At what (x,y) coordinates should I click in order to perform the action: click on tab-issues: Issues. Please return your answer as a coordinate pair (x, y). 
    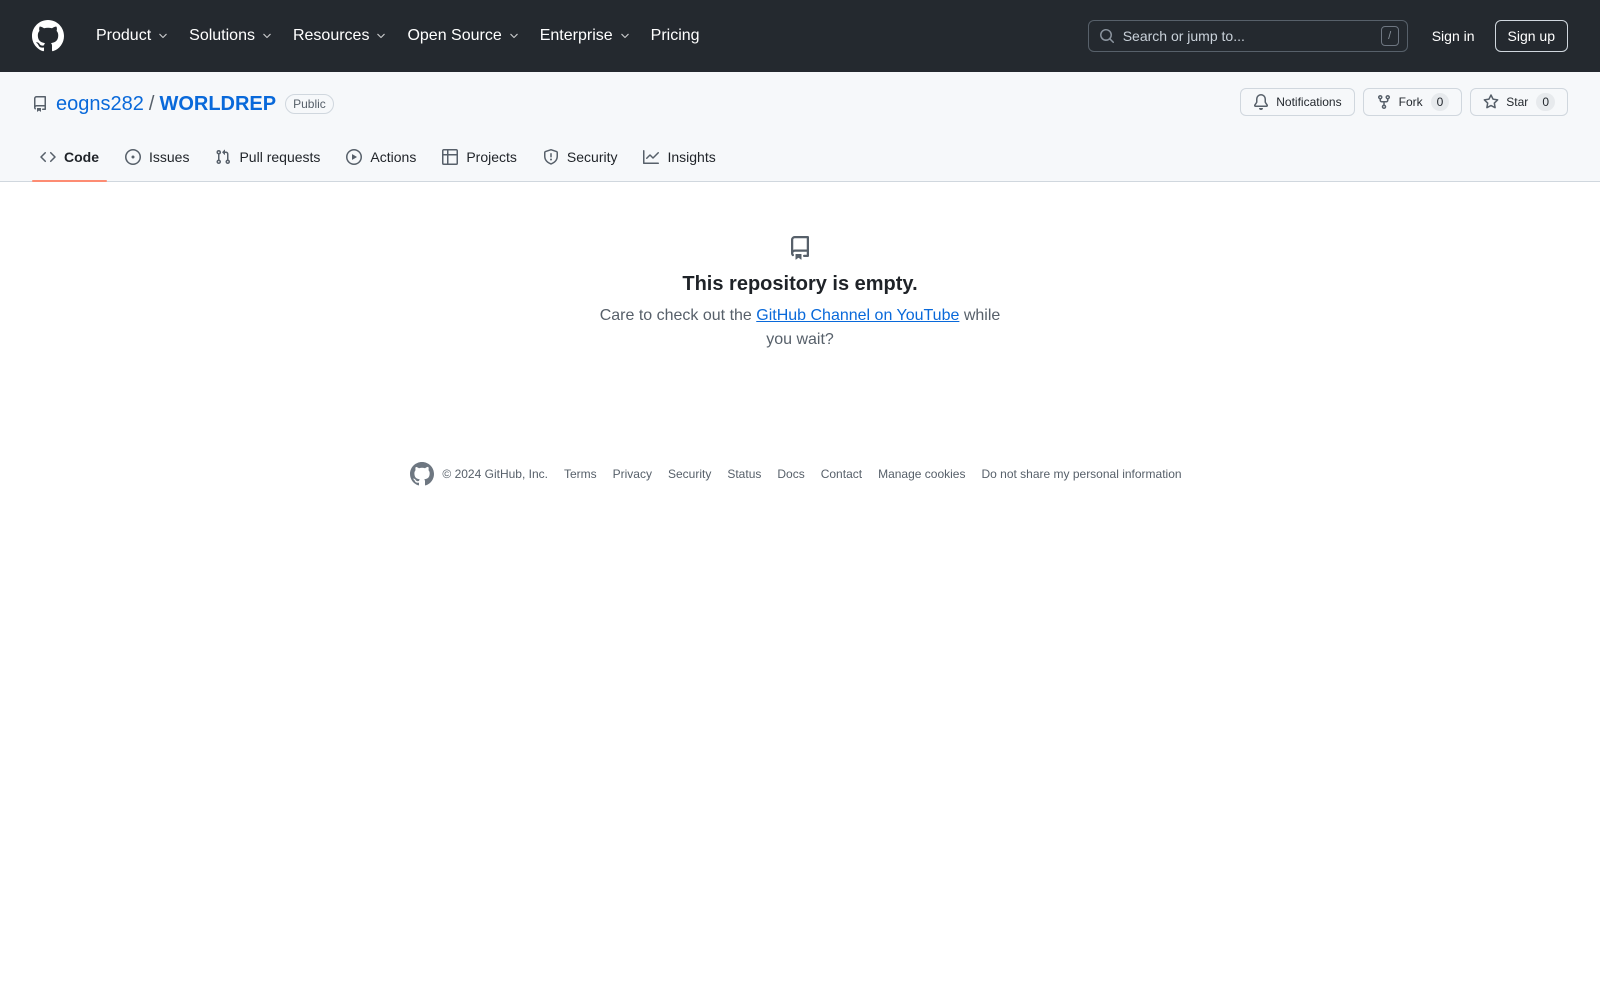
    Looking at the image, I should click on (157, 157).